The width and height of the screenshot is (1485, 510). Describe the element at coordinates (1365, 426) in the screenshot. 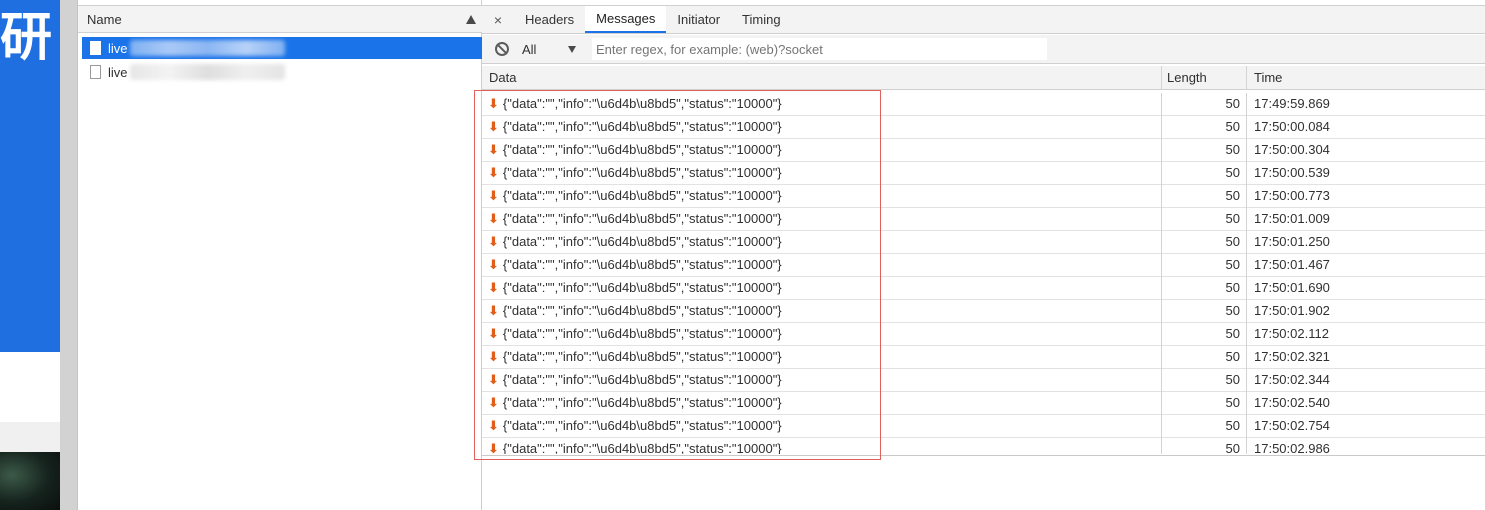

I see `message-time-cell: 17:50:02.754` at that location.